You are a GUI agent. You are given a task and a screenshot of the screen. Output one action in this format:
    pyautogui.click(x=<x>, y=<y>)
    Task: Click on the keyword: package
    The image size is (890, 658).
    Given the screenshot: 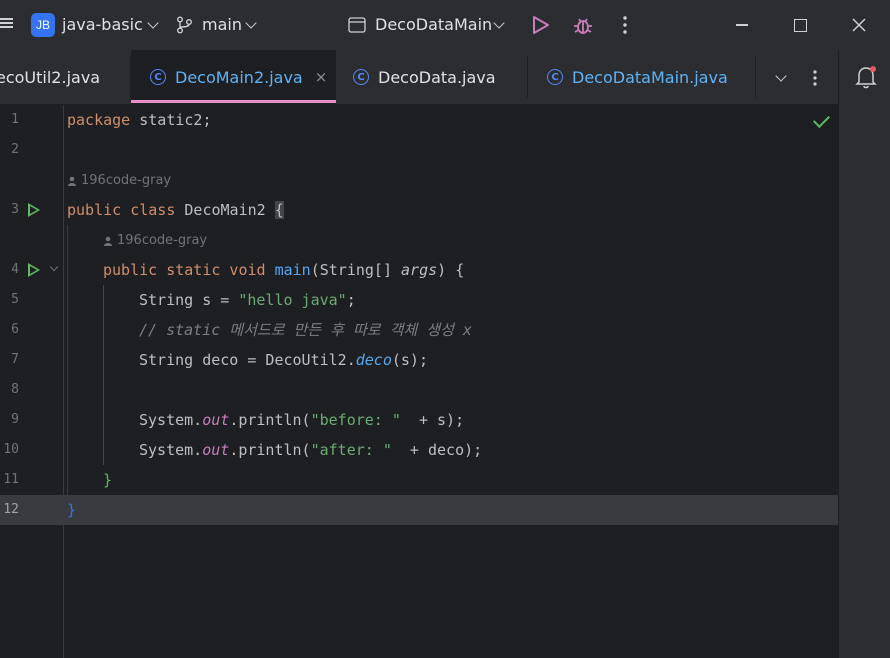 What is the action you would take?
    pyautogui.click(x=99, y=120)
    